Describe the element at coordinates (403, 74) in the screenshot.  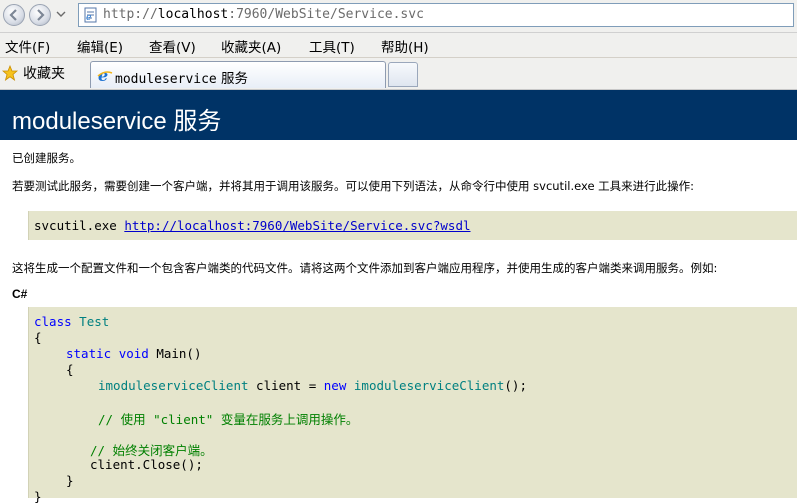
I see `new-tab-button` at that location.